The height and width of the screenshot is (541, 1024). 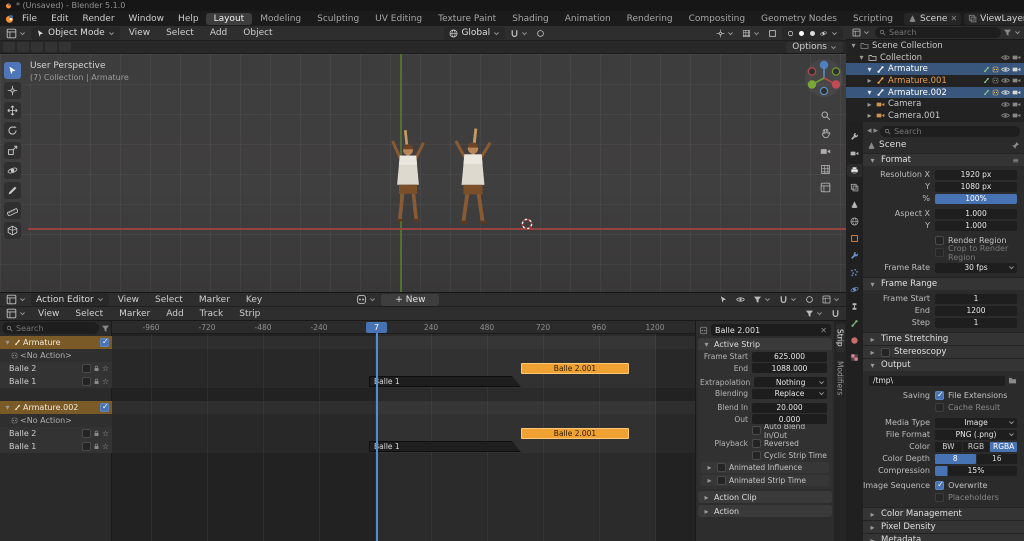 I want to click on channel-search-field, so click(x=50, y=328).